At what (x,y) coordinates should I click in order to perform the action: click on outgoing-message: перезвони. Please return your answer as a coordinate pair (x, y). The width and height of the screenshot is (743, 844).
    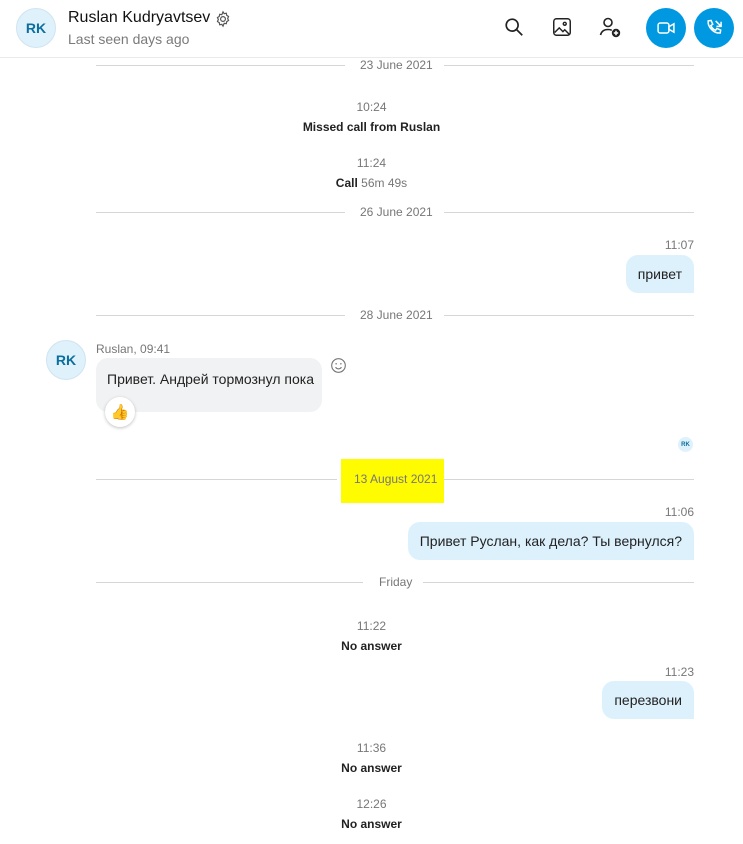
    Looking at the image, I should click on (648, 700).